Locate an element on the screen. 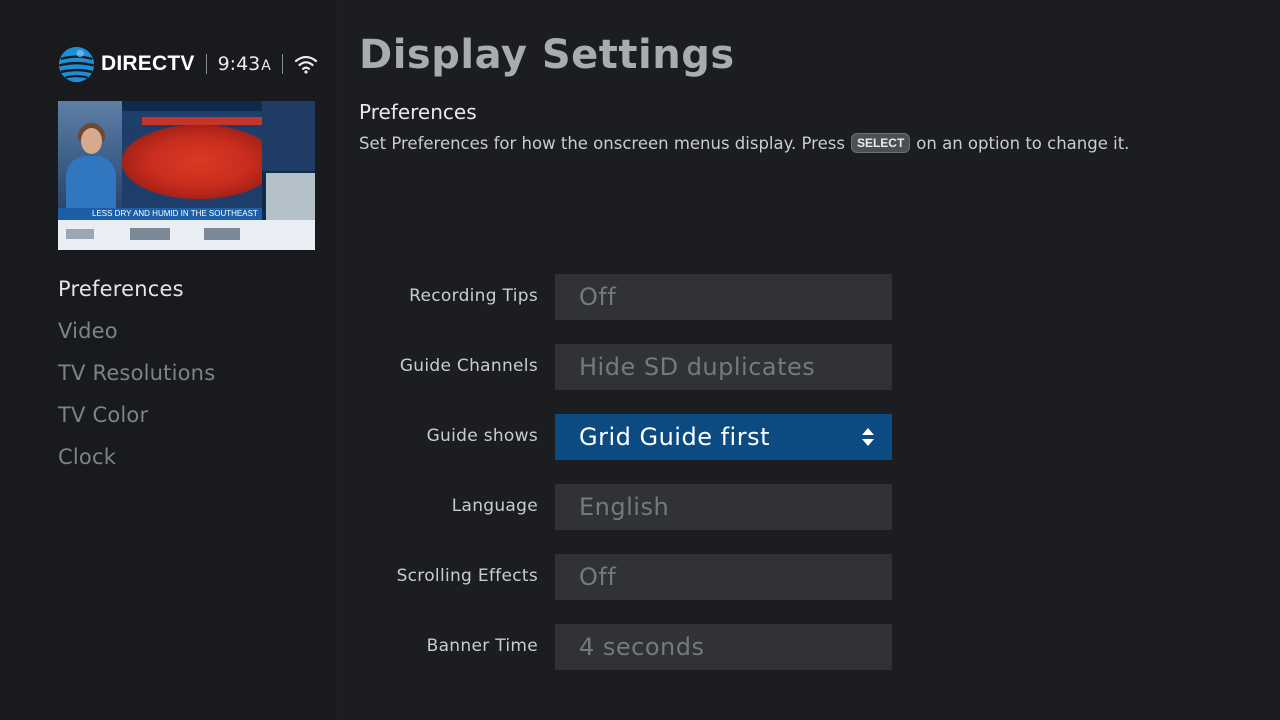 This screenshot has height=720, width=1280. setting-value-text: English is located at coordinates (624, 507).